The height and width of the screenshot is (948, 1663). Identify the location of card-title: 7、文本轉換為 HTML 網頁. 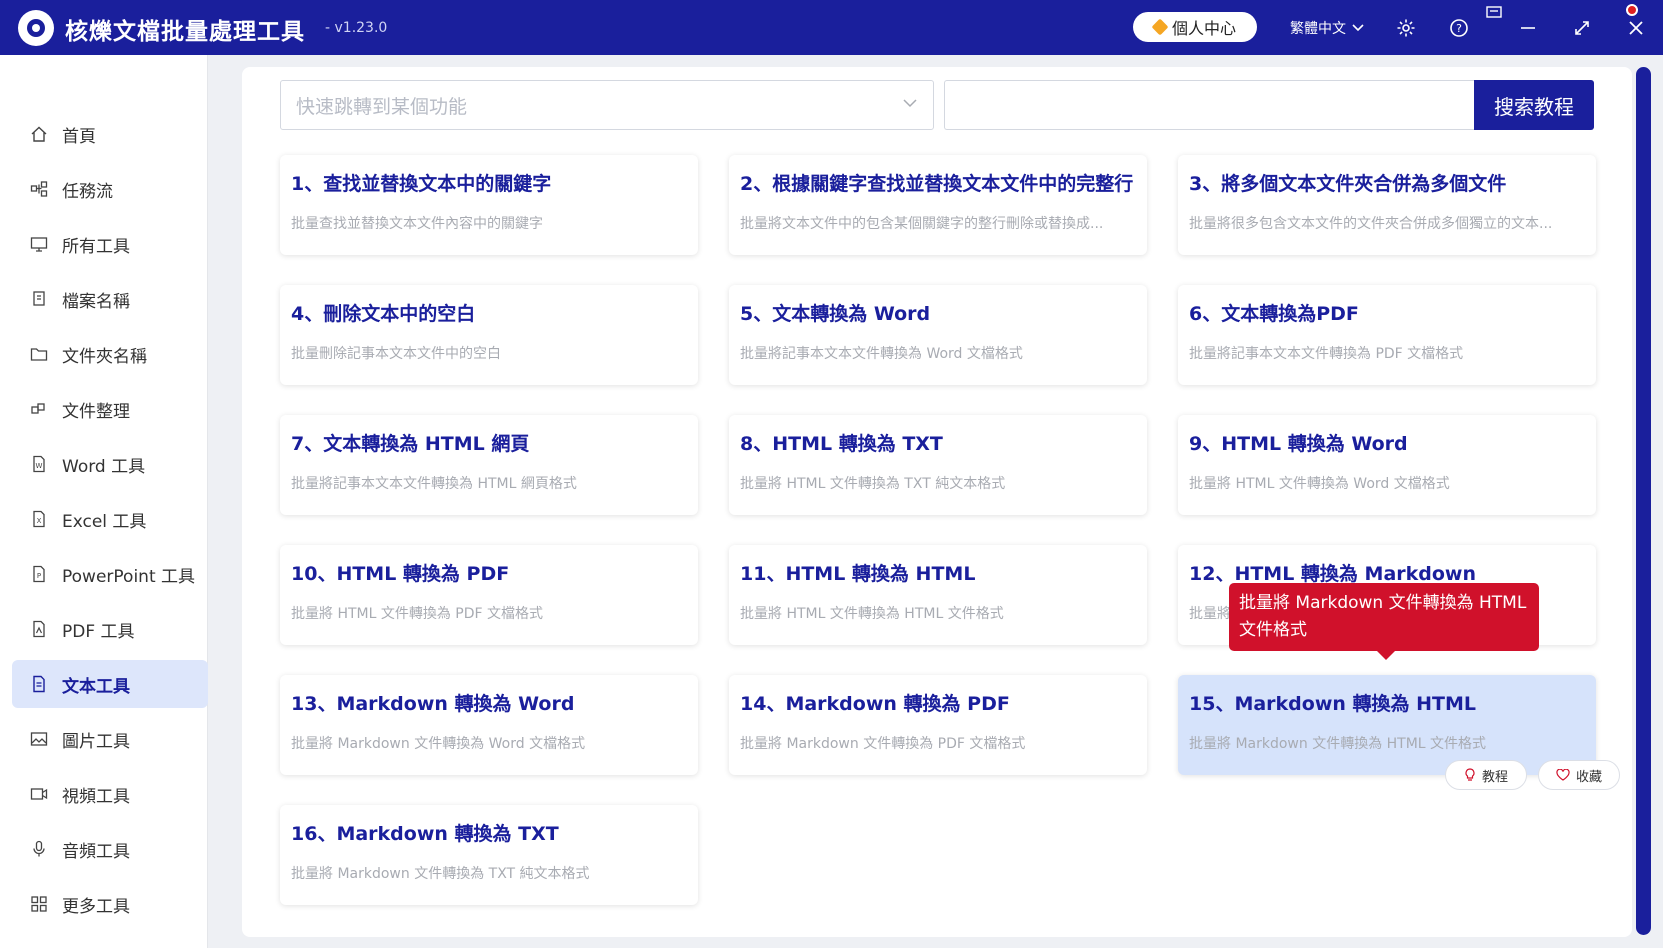
(410, 444).